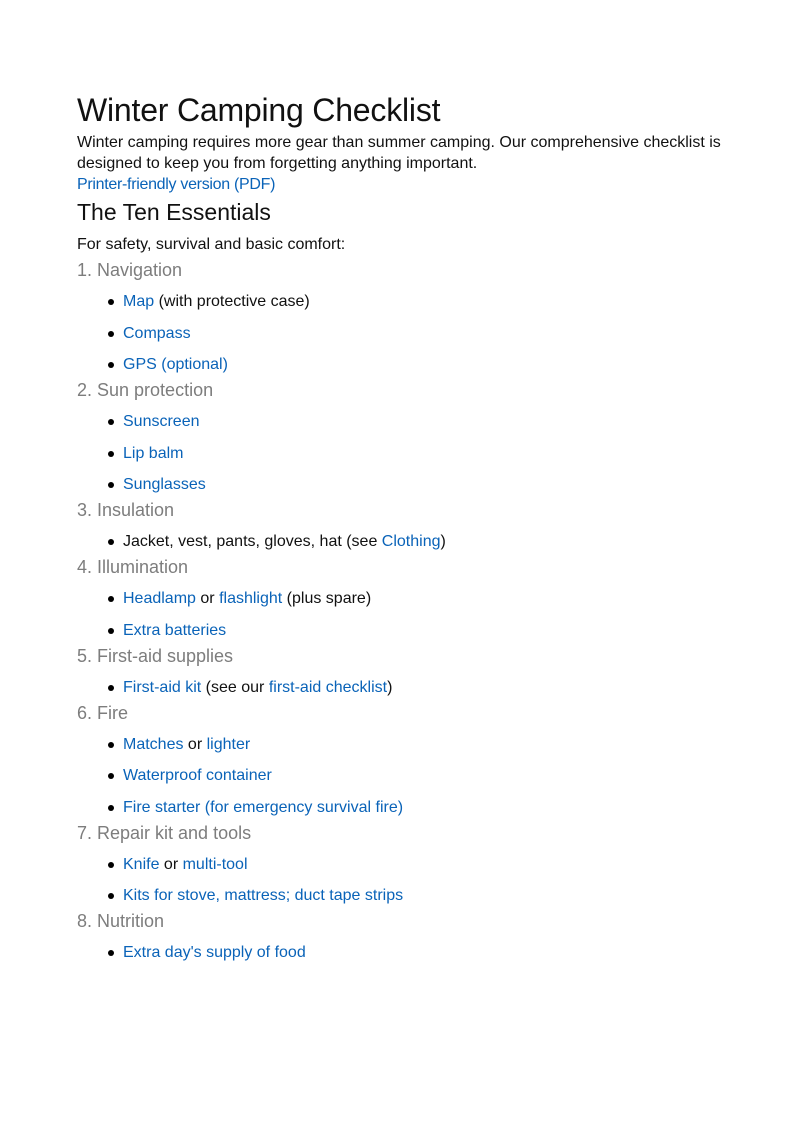 This screenshot has height=1122, width=793. Describe the element at coordinates (121, 921) in the screenshot. I see `essential-heading: 8. Nutrition` at that location.